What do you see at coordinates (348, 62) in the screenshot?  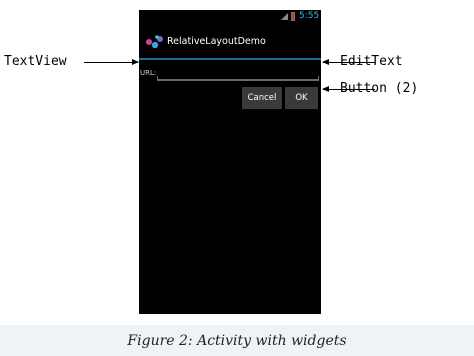 I see `edittext-arrow` at bounding box center [348, 62].